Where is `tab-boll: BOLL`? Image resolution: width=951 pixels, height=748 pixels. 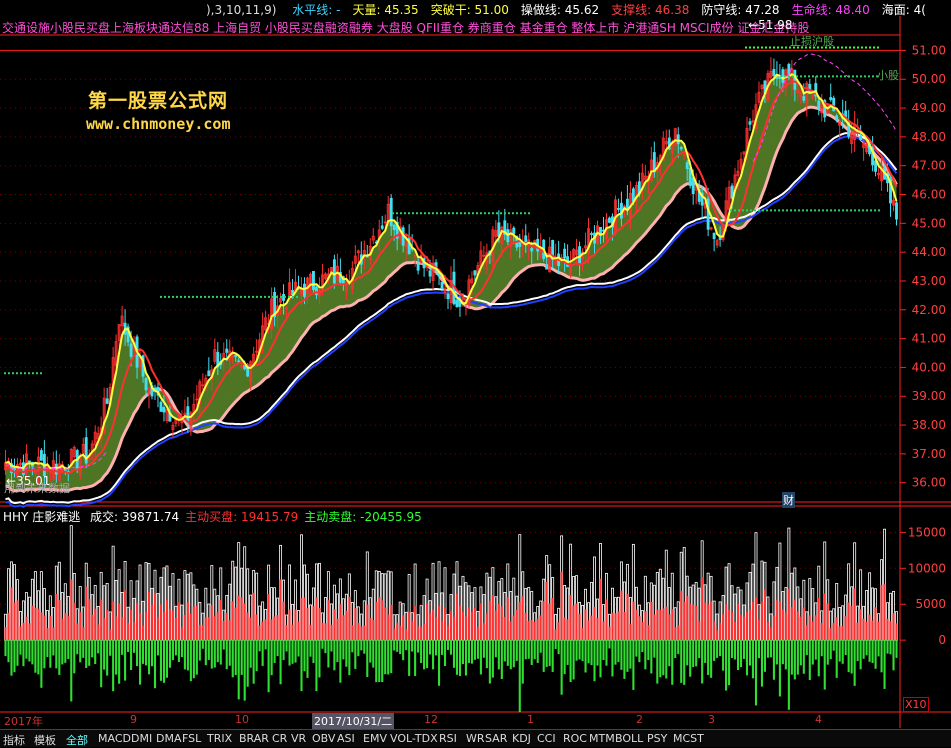
tab-boll: BOLL is located at coordinates (629, 738).